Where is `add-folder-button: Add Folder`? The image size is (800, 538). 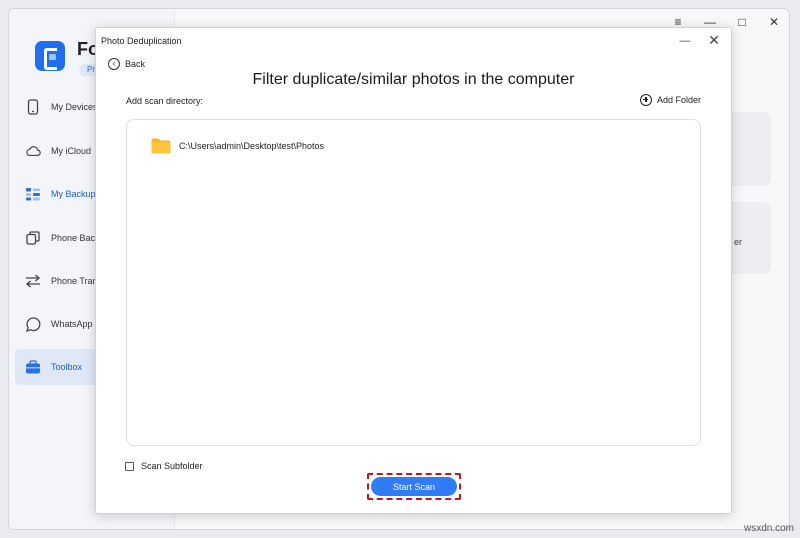
add-folder-button: Add Folder is located at coordinates (670, 100).